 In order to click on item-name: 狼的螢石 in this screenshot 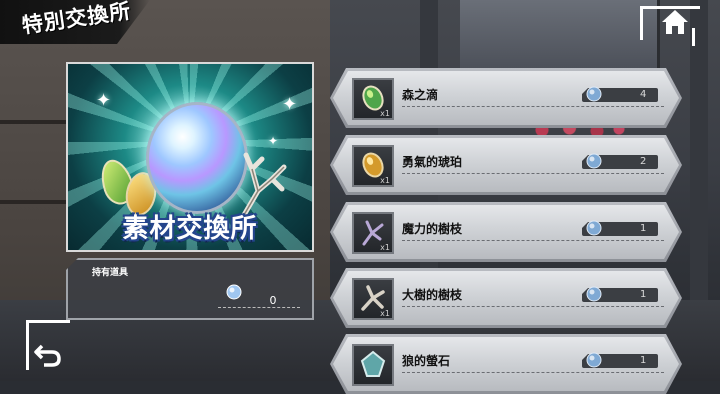, I will do `click(426, 361)`.